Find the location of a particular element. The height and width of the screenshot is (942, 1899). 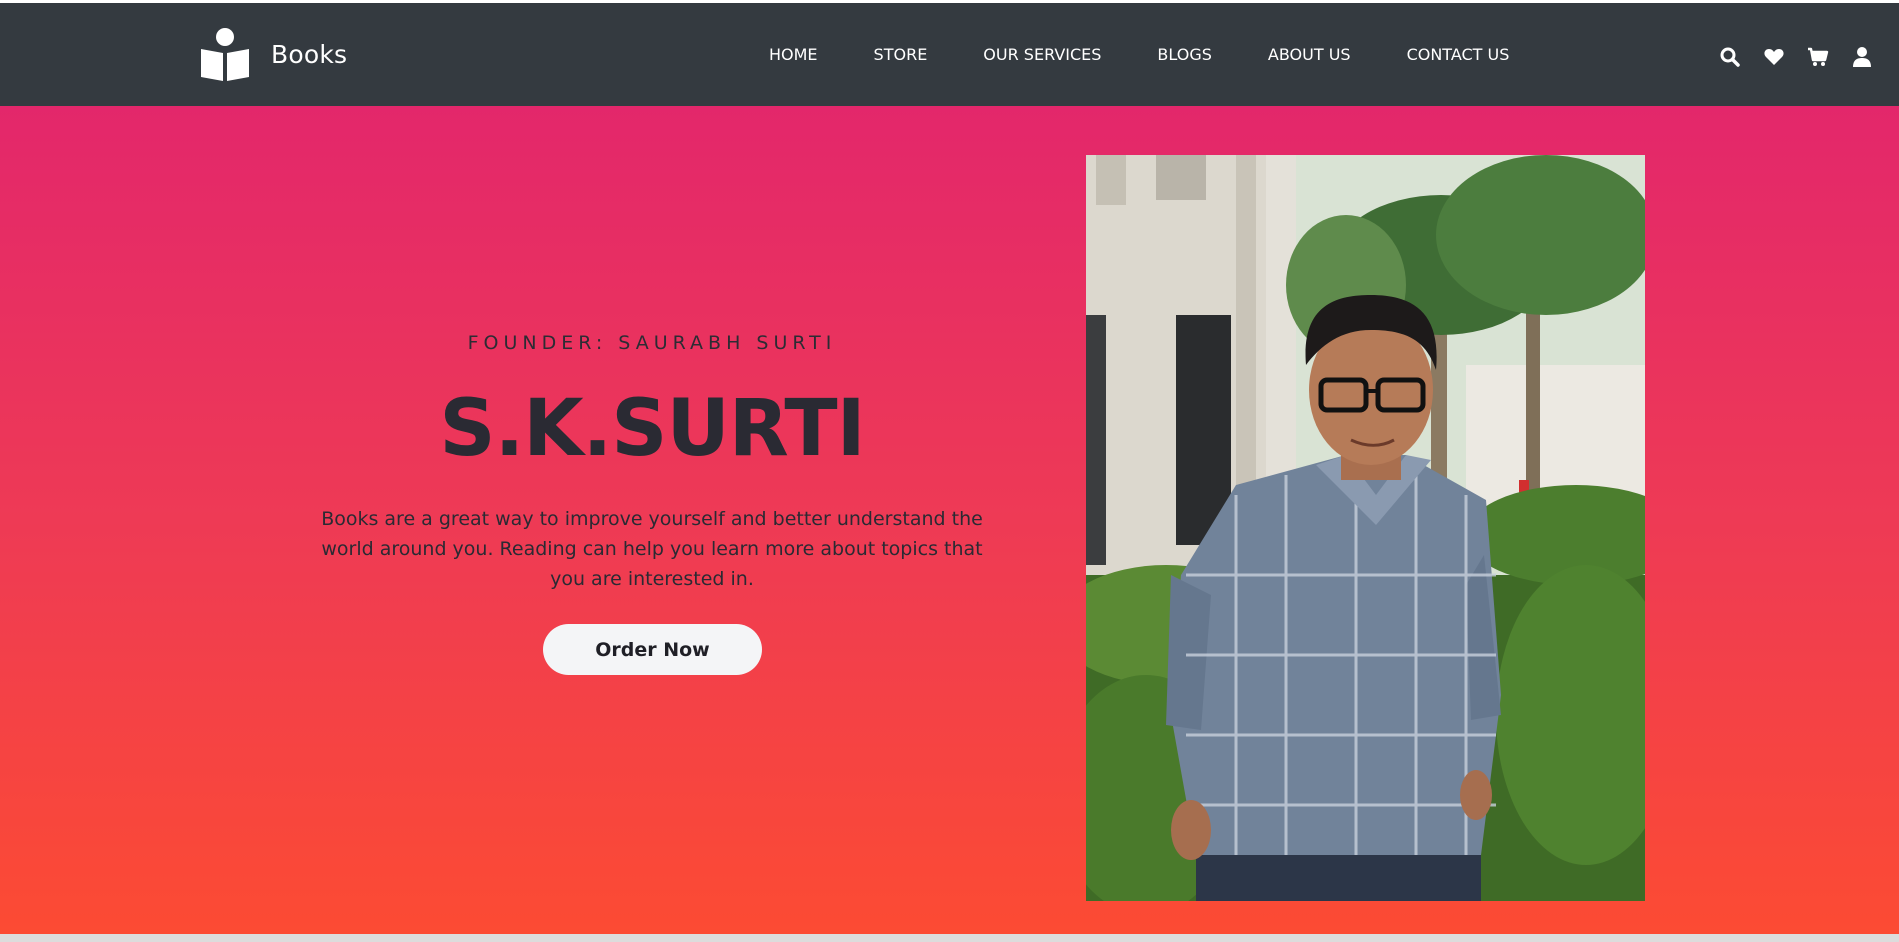

order-now-button: Order Now is located at coordinates (652, 649).